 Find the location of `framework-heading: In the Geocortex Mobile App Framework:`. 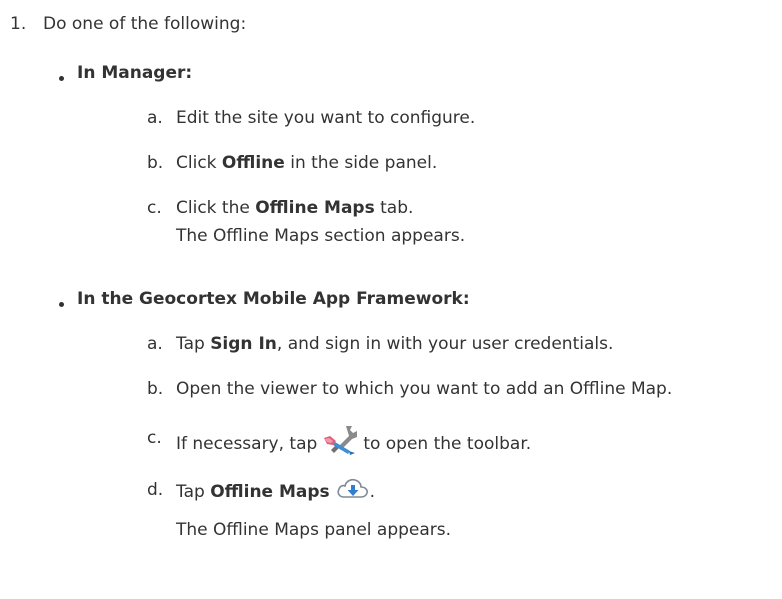

framework-heading: In the Geocortex Mobile App Framework: is located at coordinates (273, 299).